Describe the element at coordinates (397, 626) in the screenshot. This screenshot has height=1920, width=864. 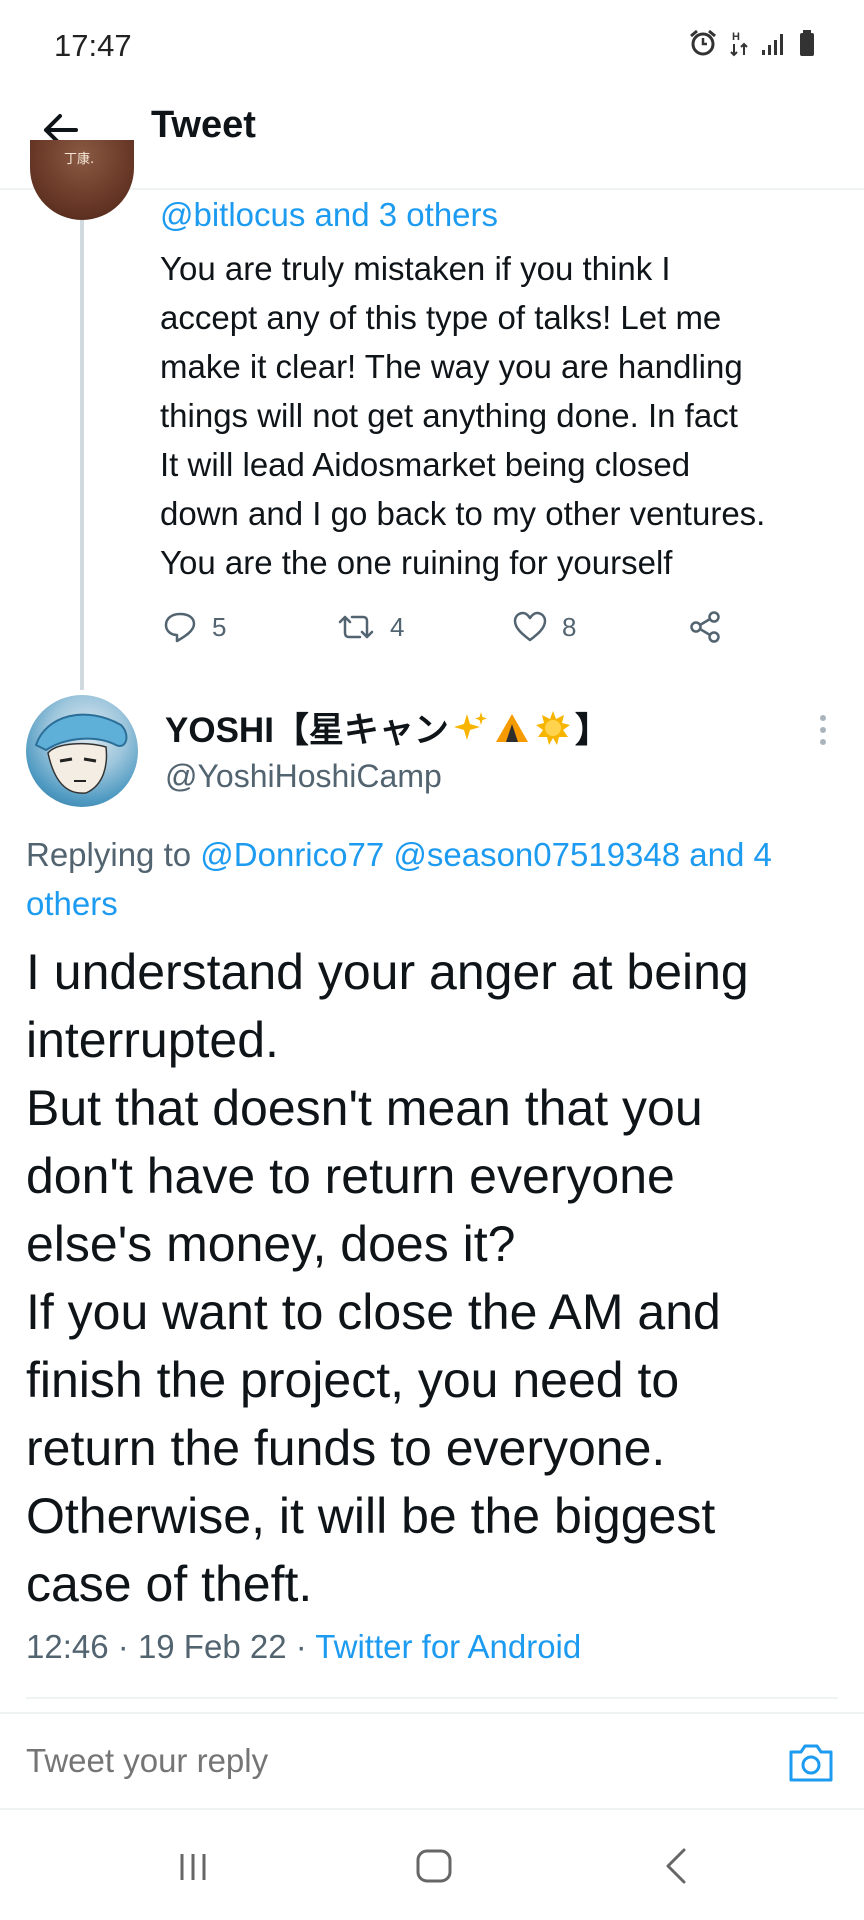
I see `retweet-count: 4` at that location.